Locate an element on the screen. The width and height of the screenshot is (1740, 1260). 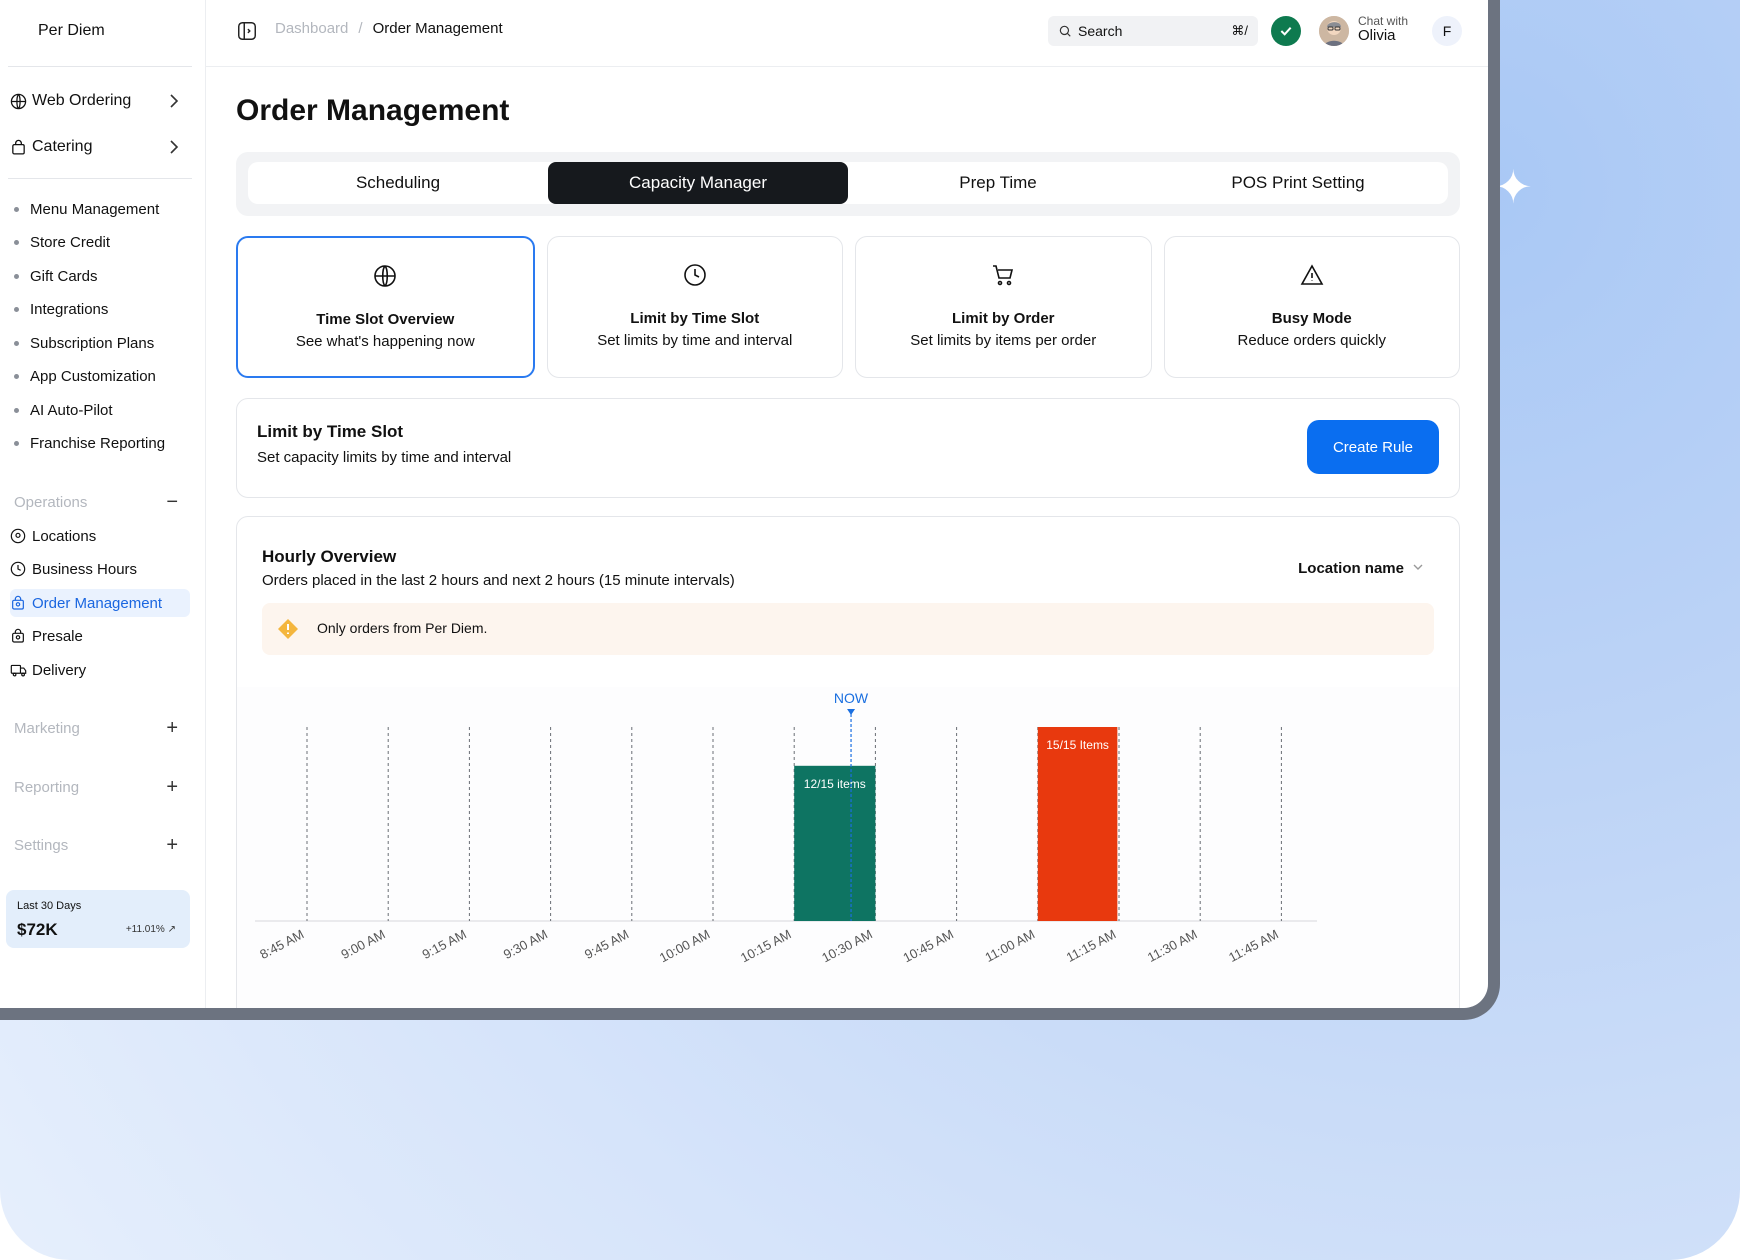
sidebar-item-store-credit: Store Credit is located at coordinates (62, 242).